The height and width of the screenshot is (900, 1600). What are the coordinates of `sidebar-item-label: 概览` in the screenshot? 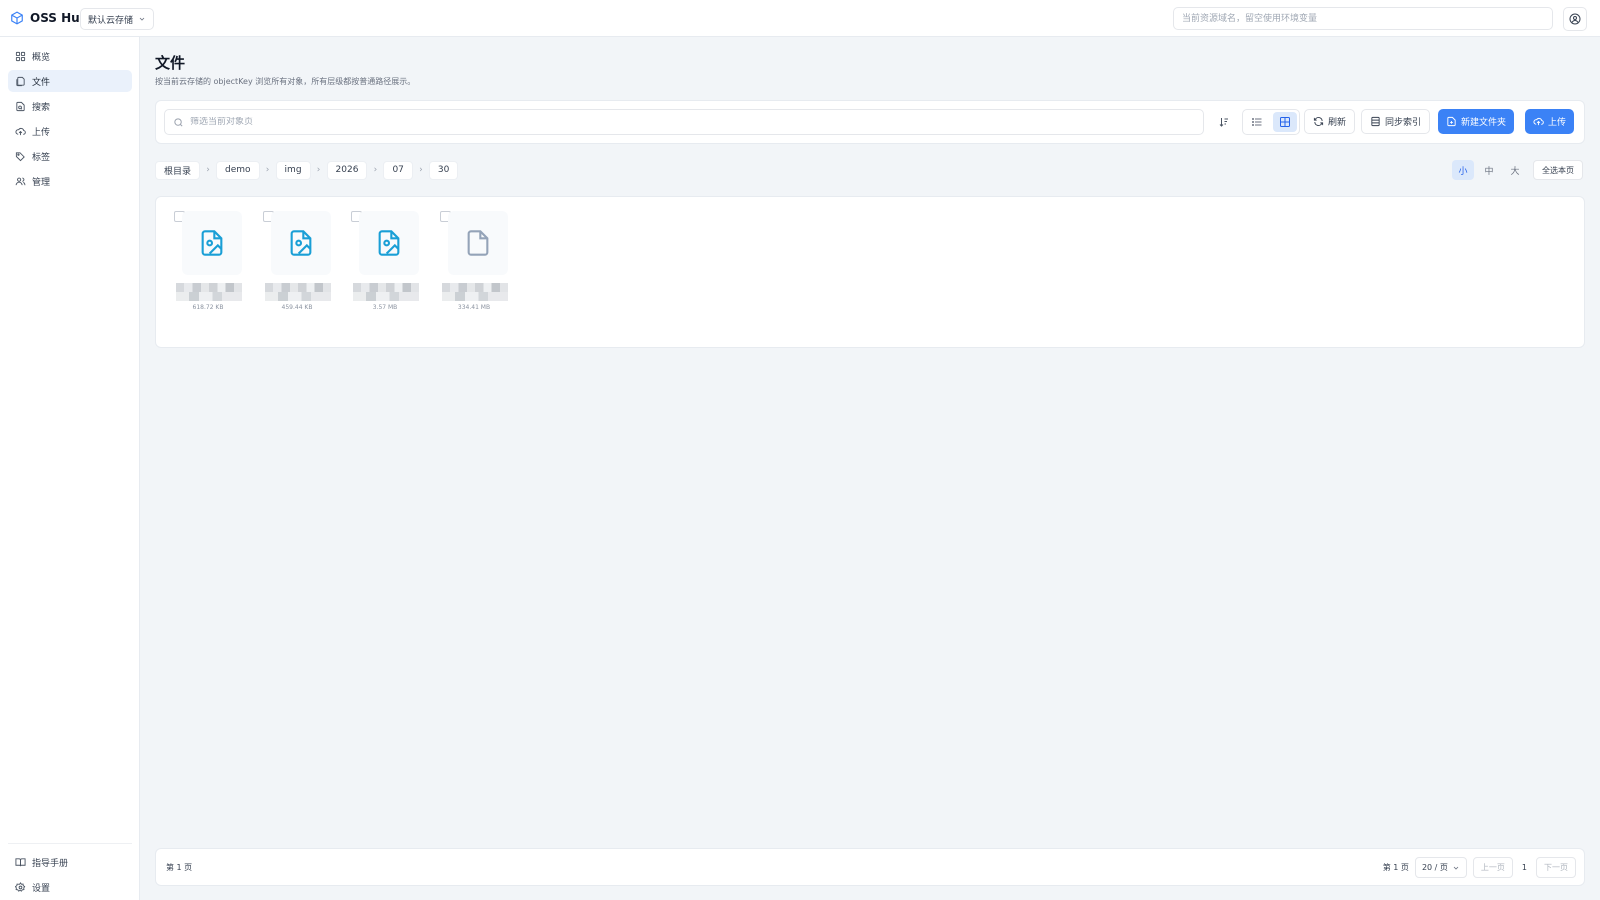 It's located at (41, 57).